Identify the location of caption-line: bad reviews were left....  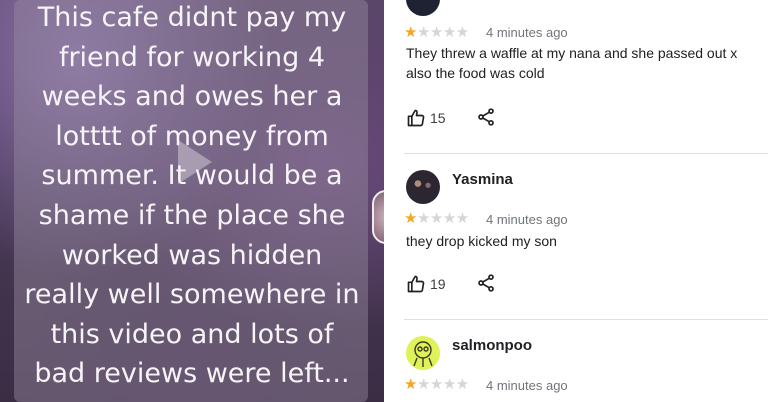
(192, 374).